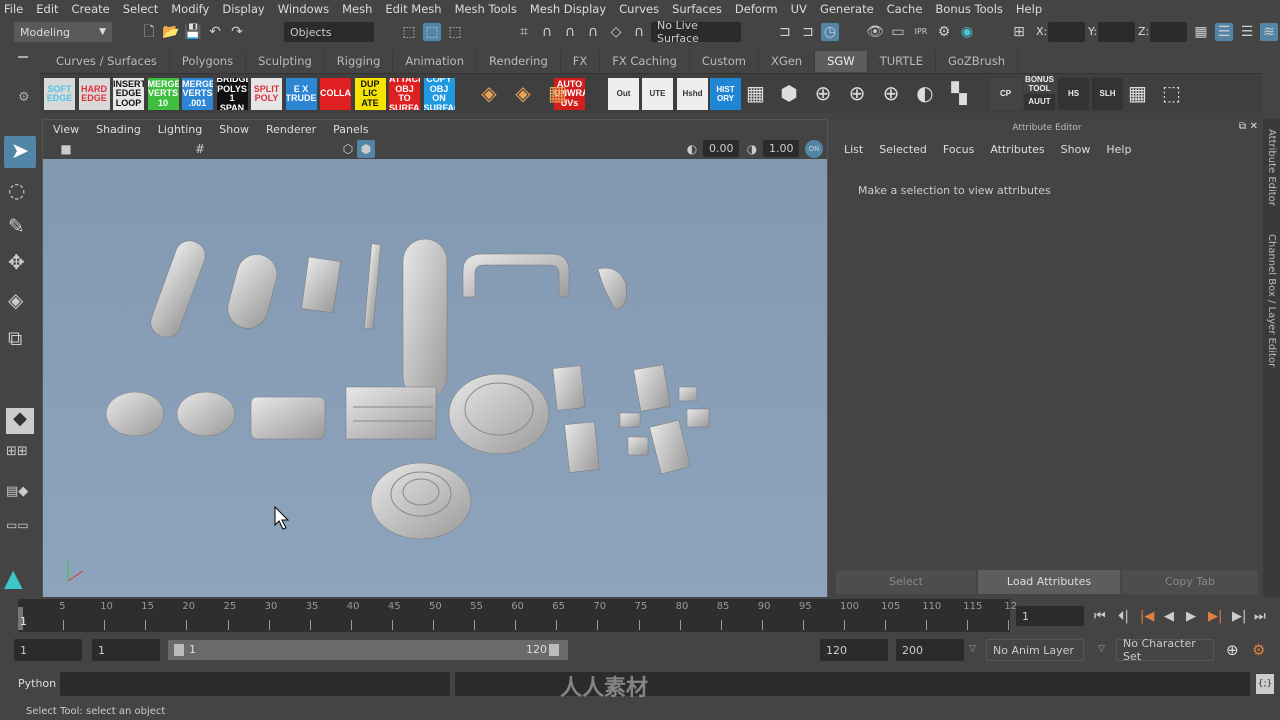 The image size is (1280, 720). Describe the element at coordinates (1260, 616) in the screenshot. I see `go-to-end-icon: ⏭` at that location.